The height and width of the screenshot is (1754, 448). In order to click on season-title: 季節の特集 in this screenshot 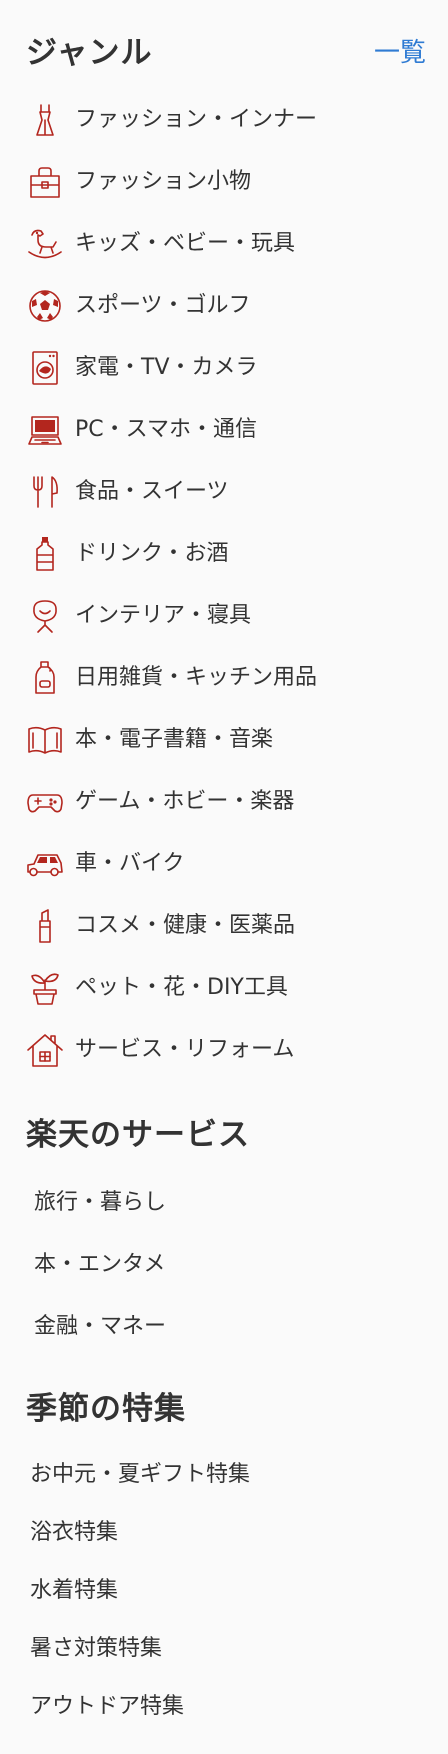, I will do `click(106, 1409)`.